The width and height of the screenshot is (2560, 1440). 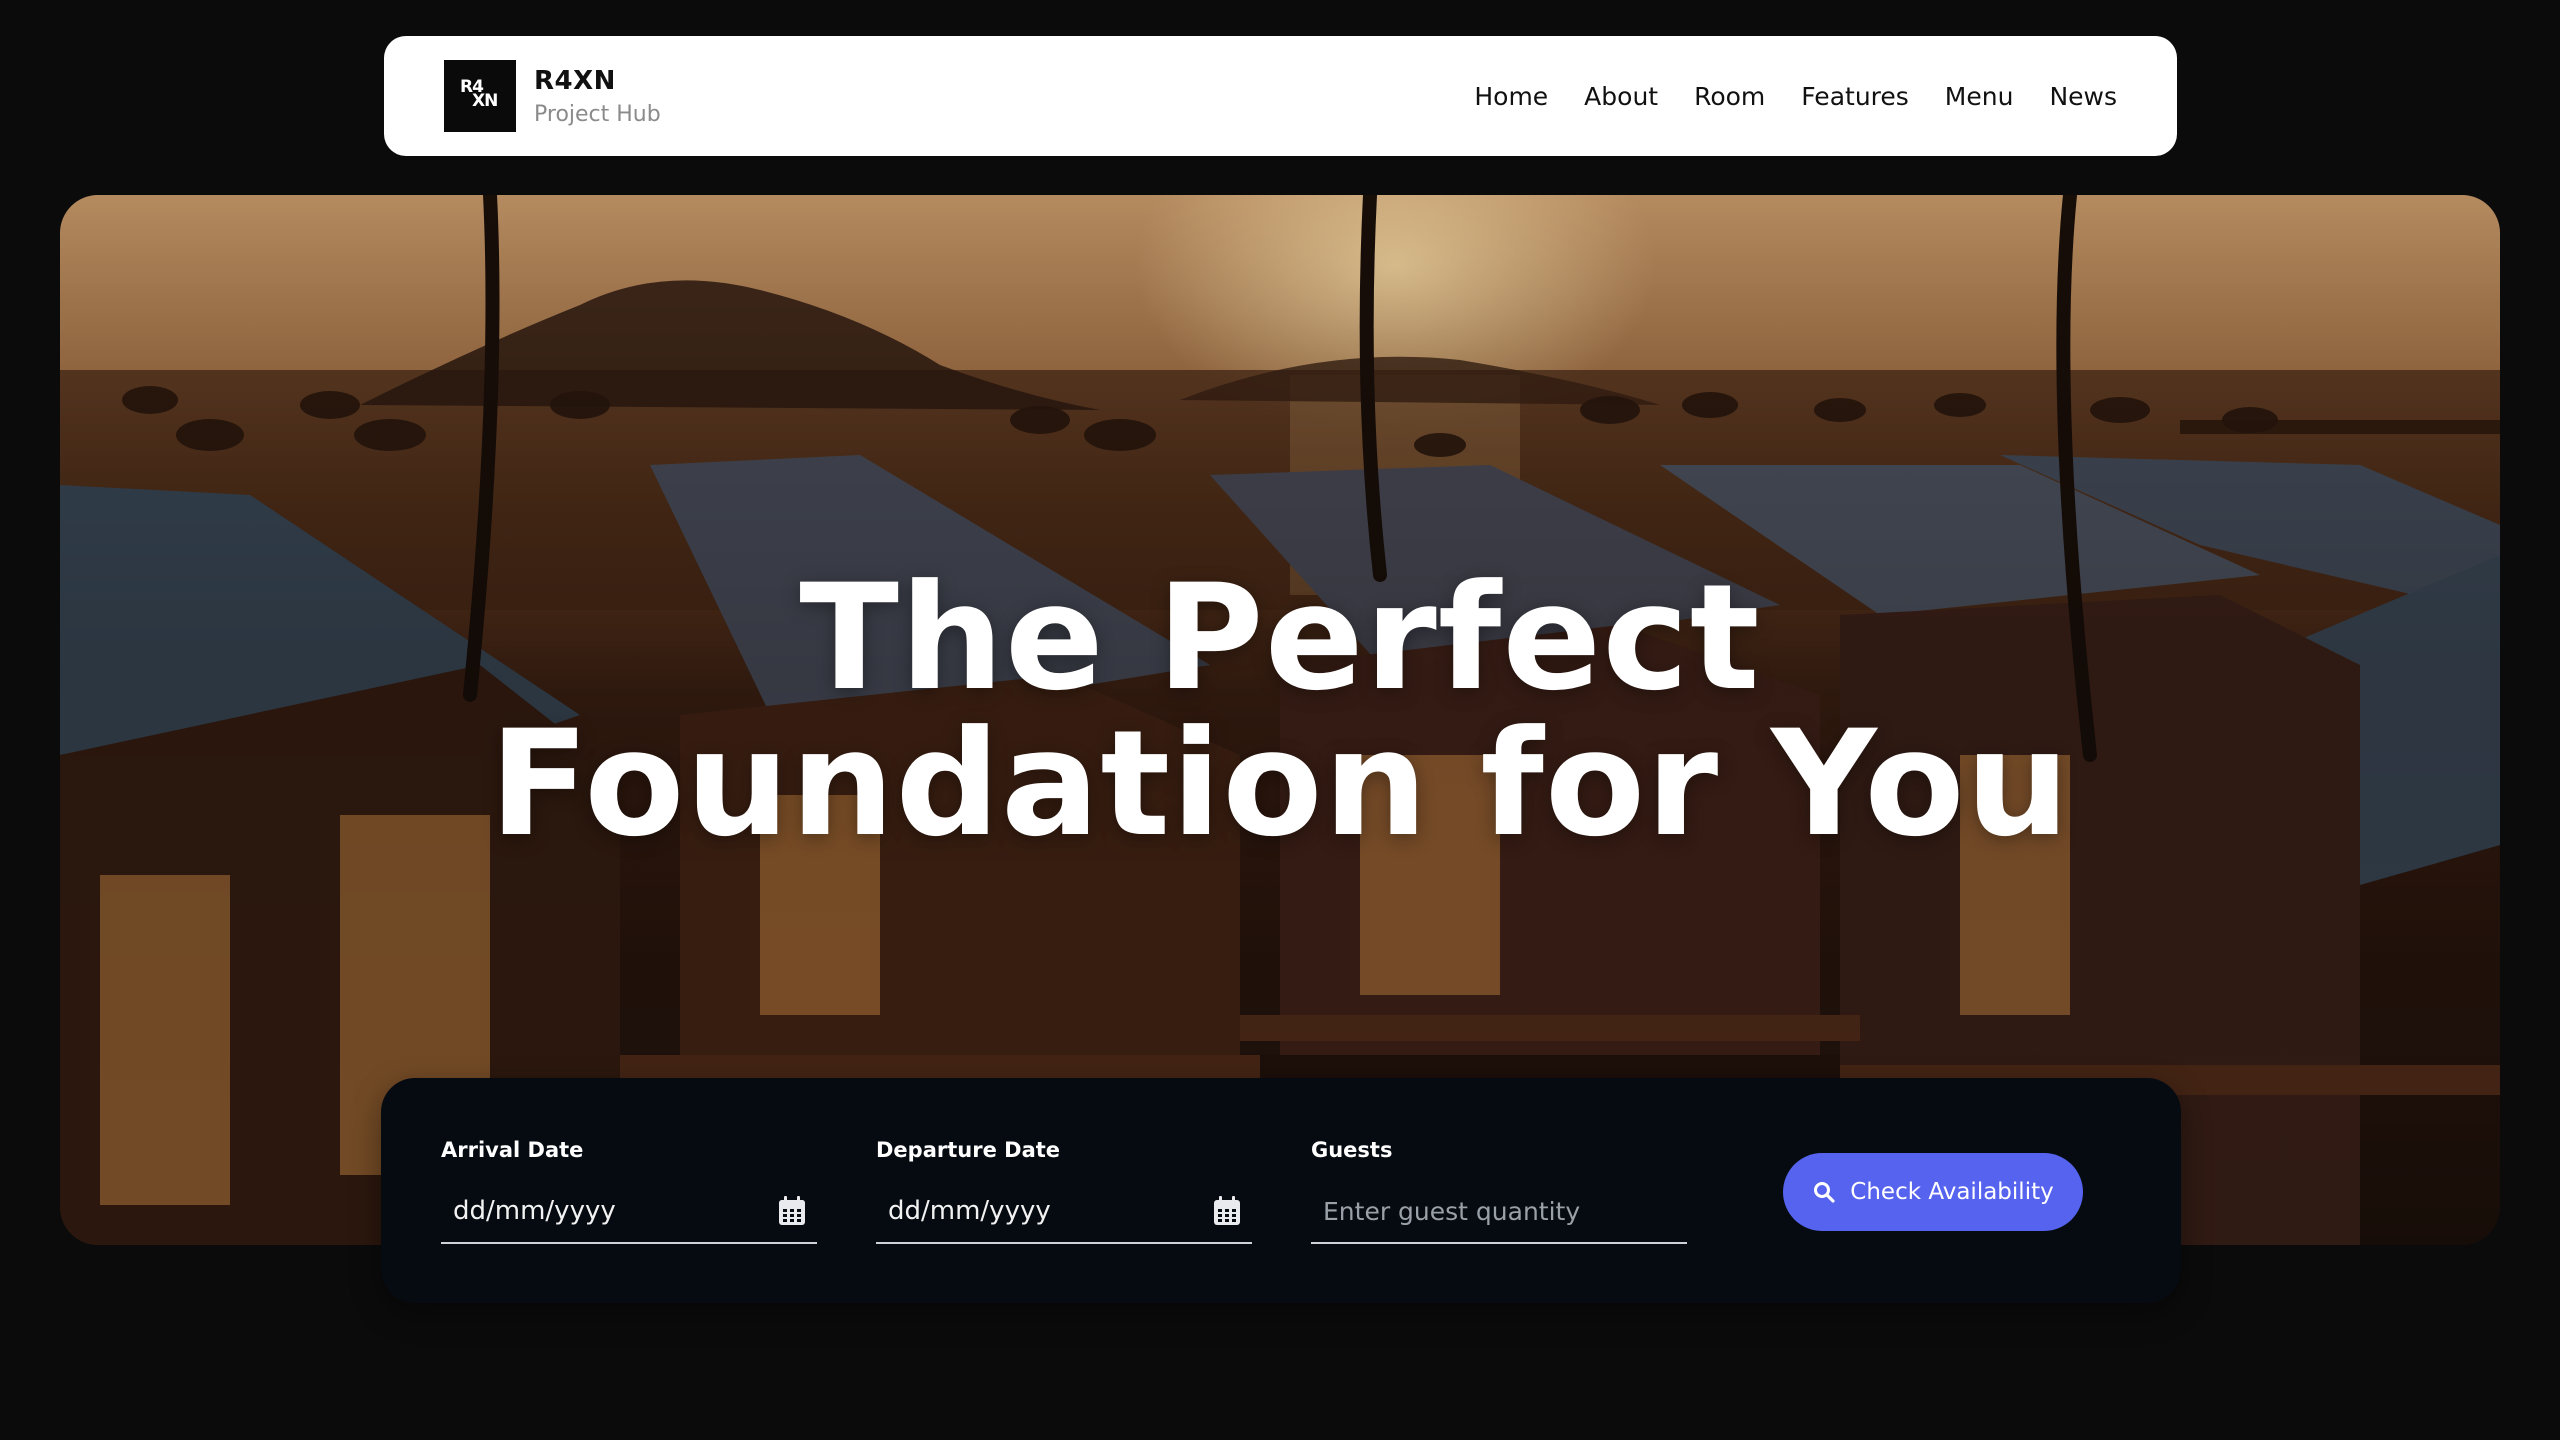 I want to click on guests-placeholder: Enter guest quantity, so click(x=1452, y=1211).